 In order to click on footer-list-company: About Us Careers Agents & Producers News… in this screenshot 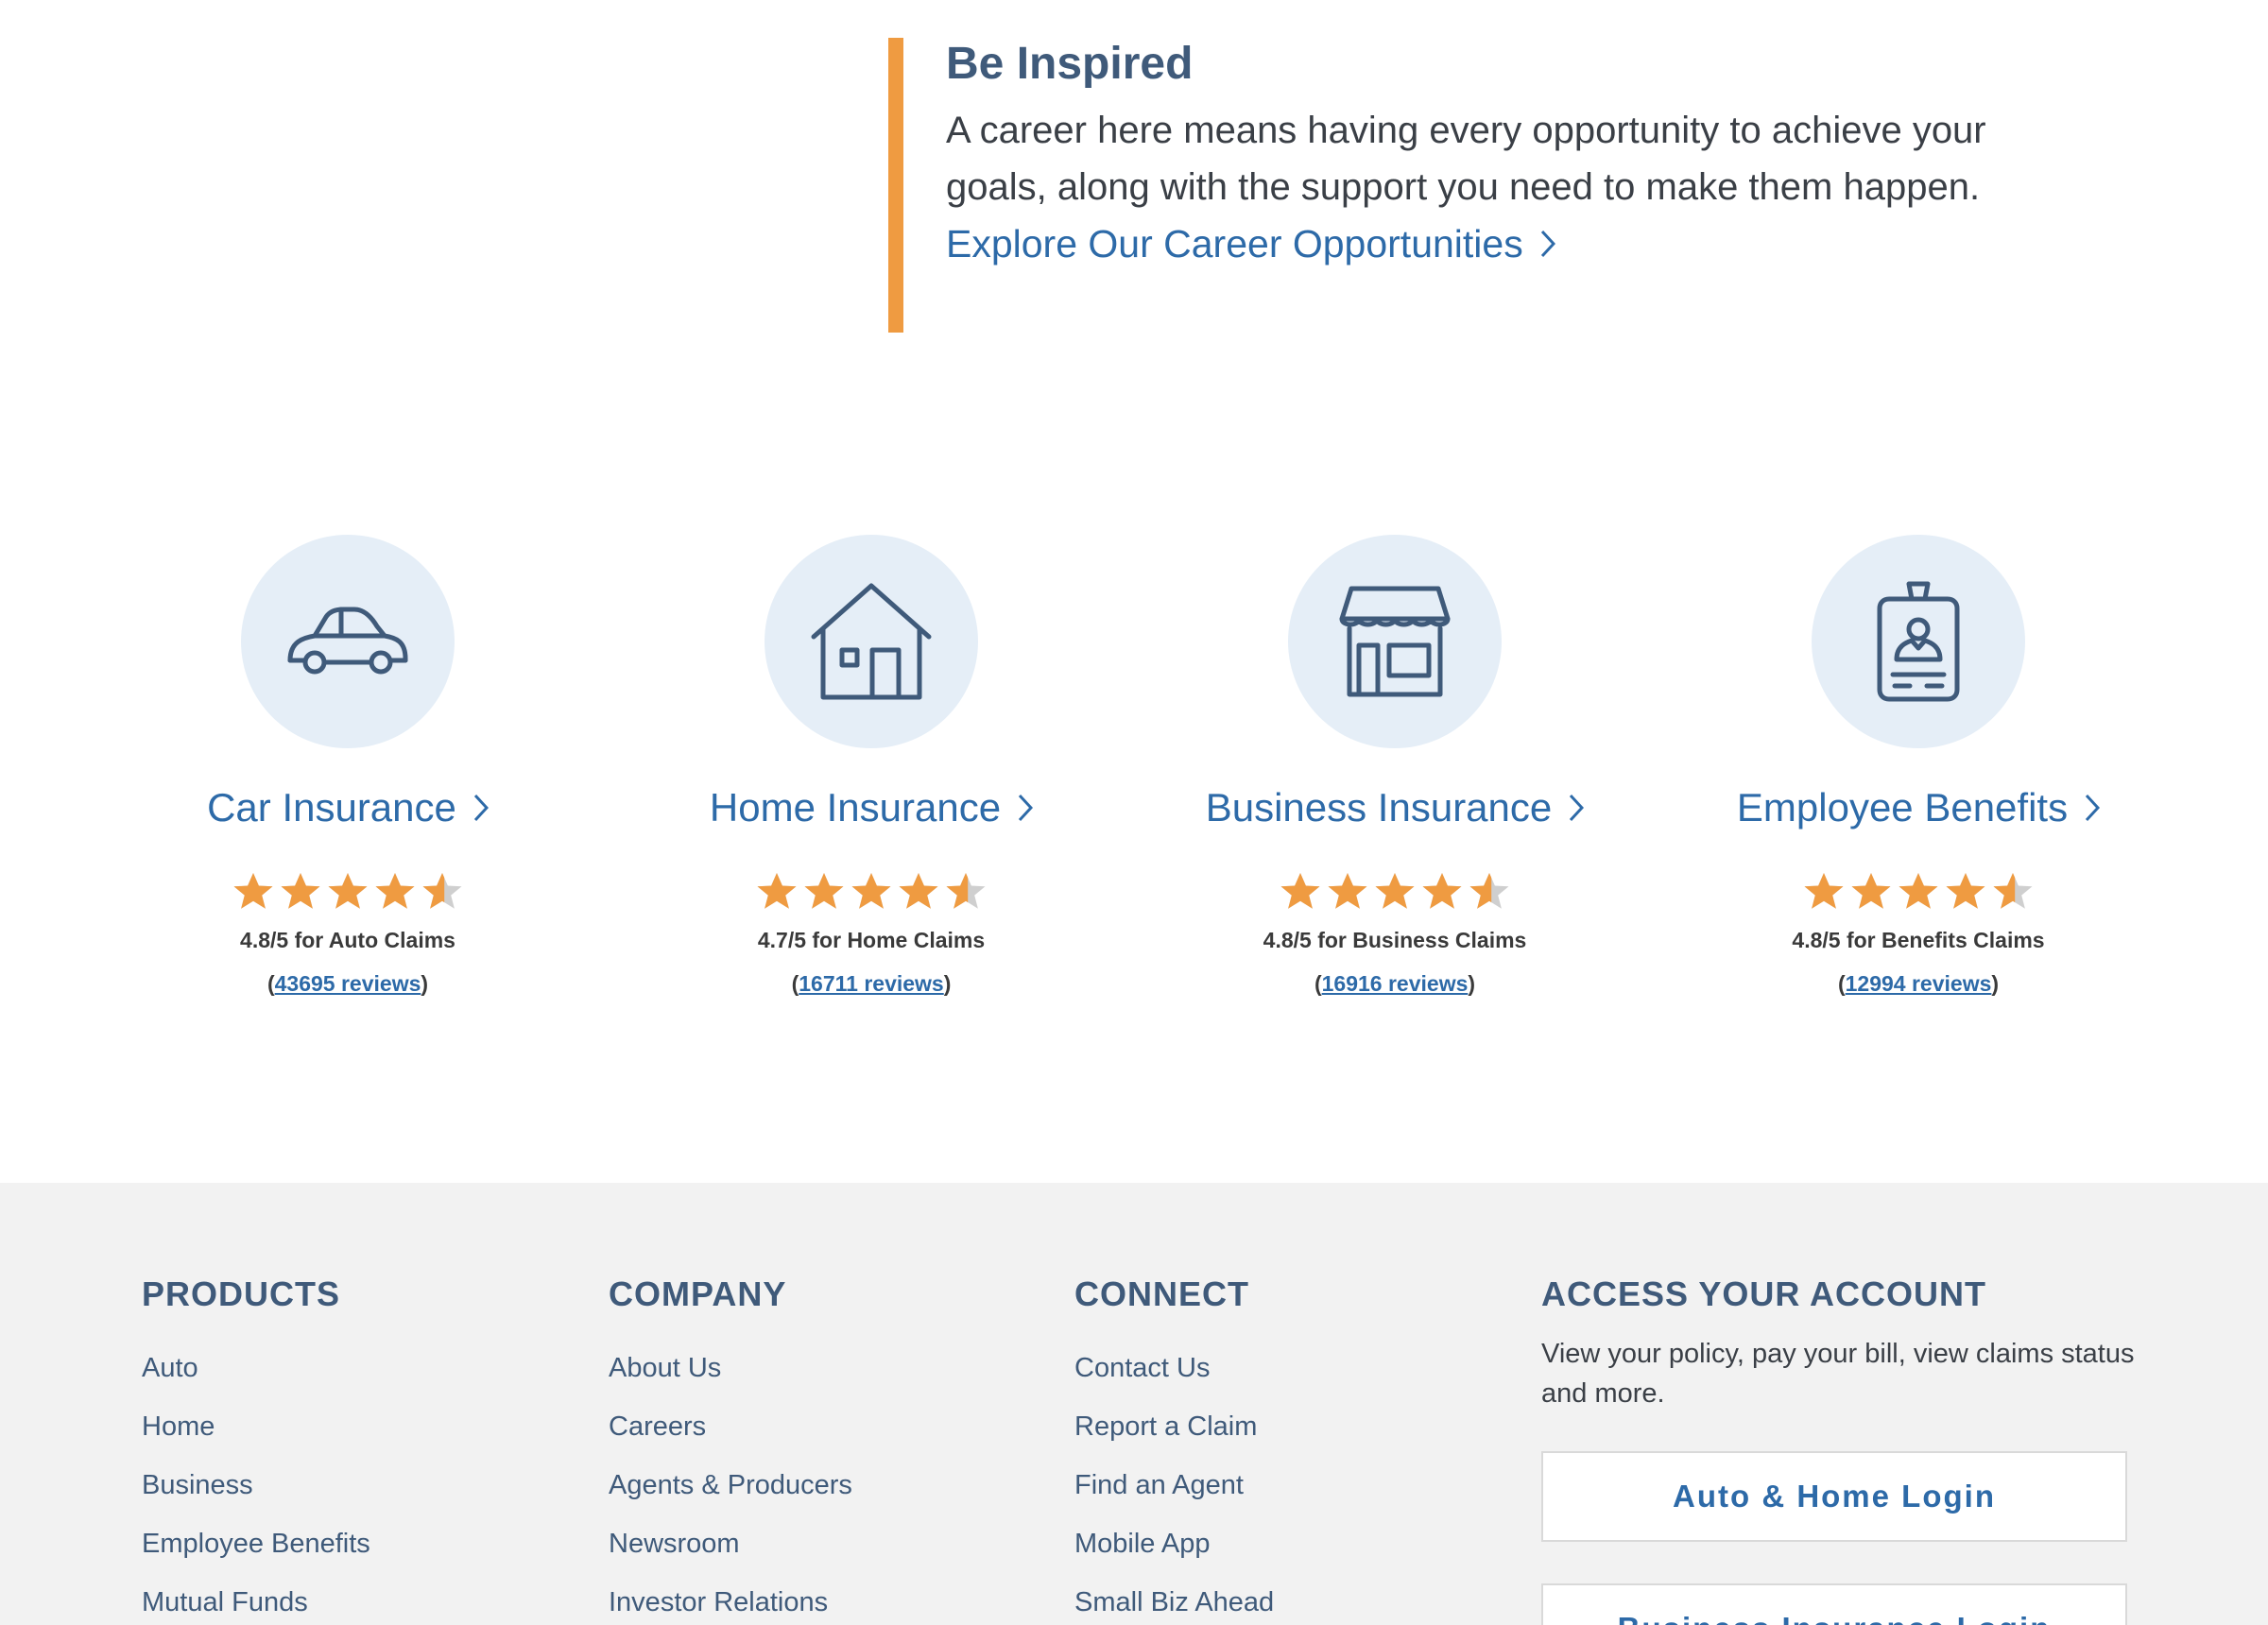, I will do `click(730, 1485)`.